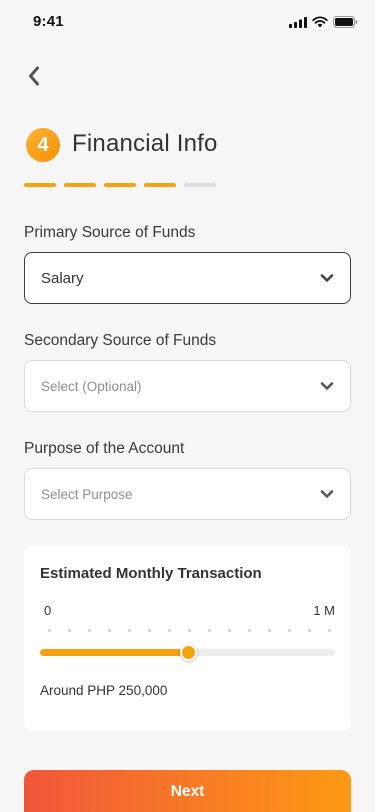  I want to click on purpose-select: Select Purpose, so click(187, 494).